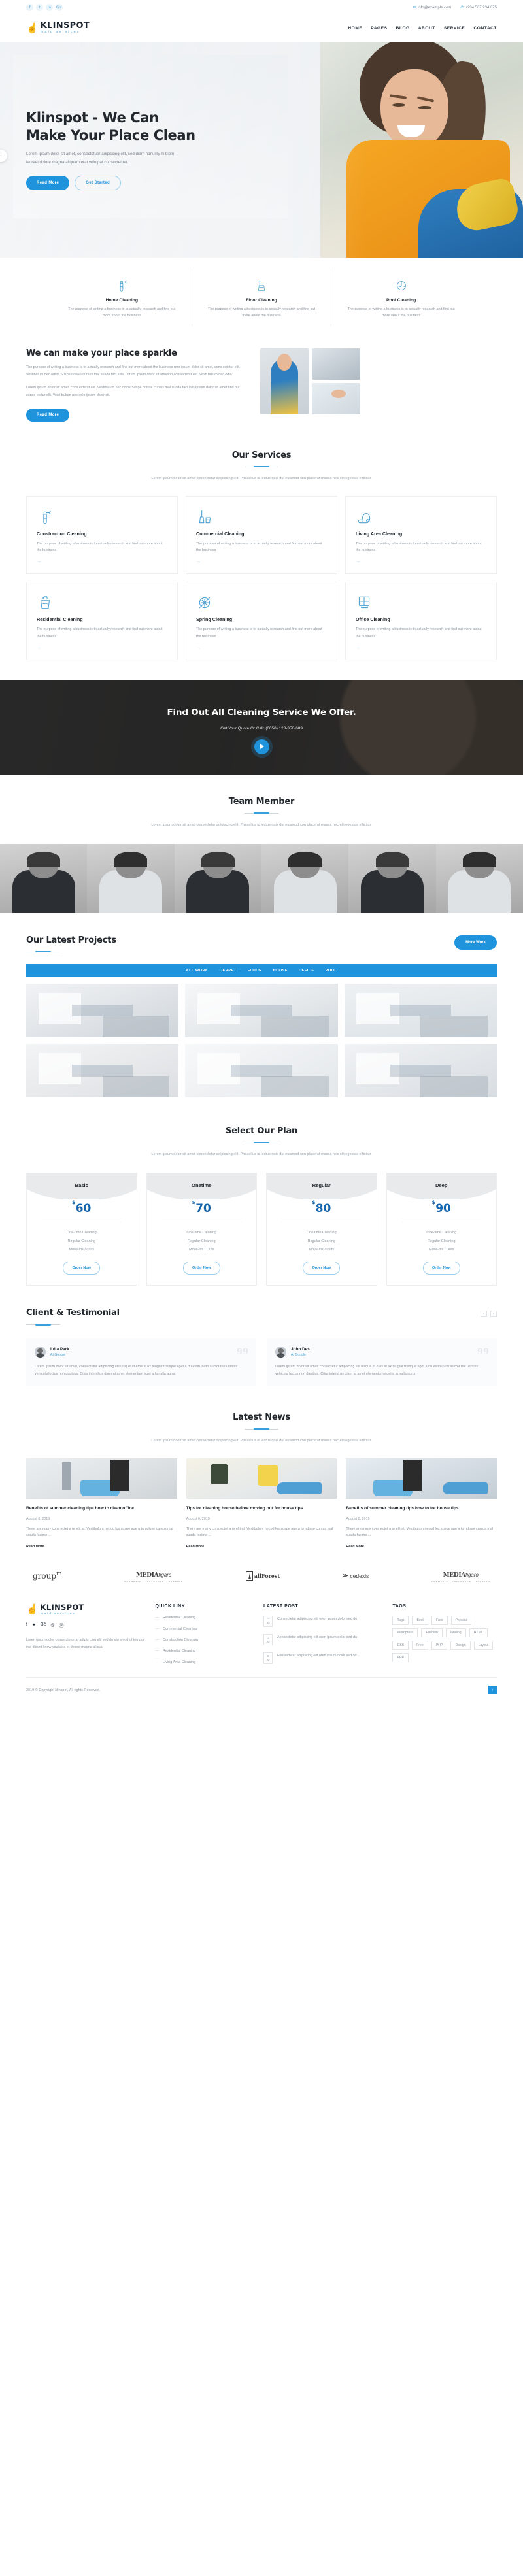  Describe the element at coordinates (43, 1626) in the screenshot. I see `behance-icon: Bē` at that location.